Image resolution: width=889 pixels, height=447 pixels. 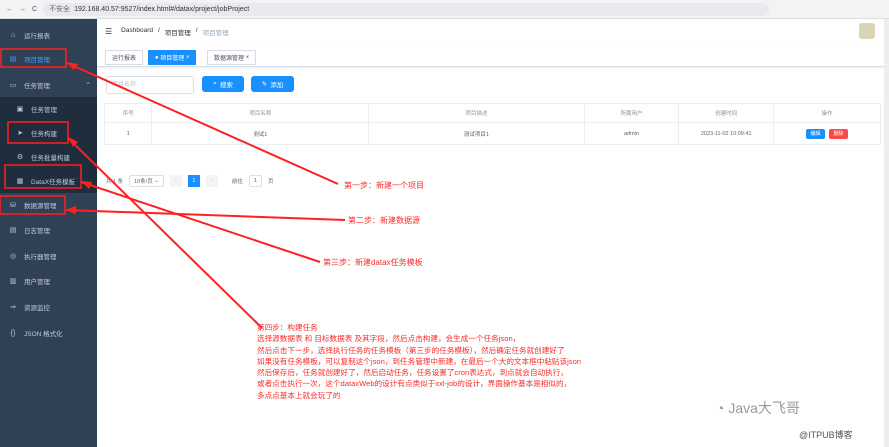 I want to click on next-button: ›, so click(x=211, y=181).